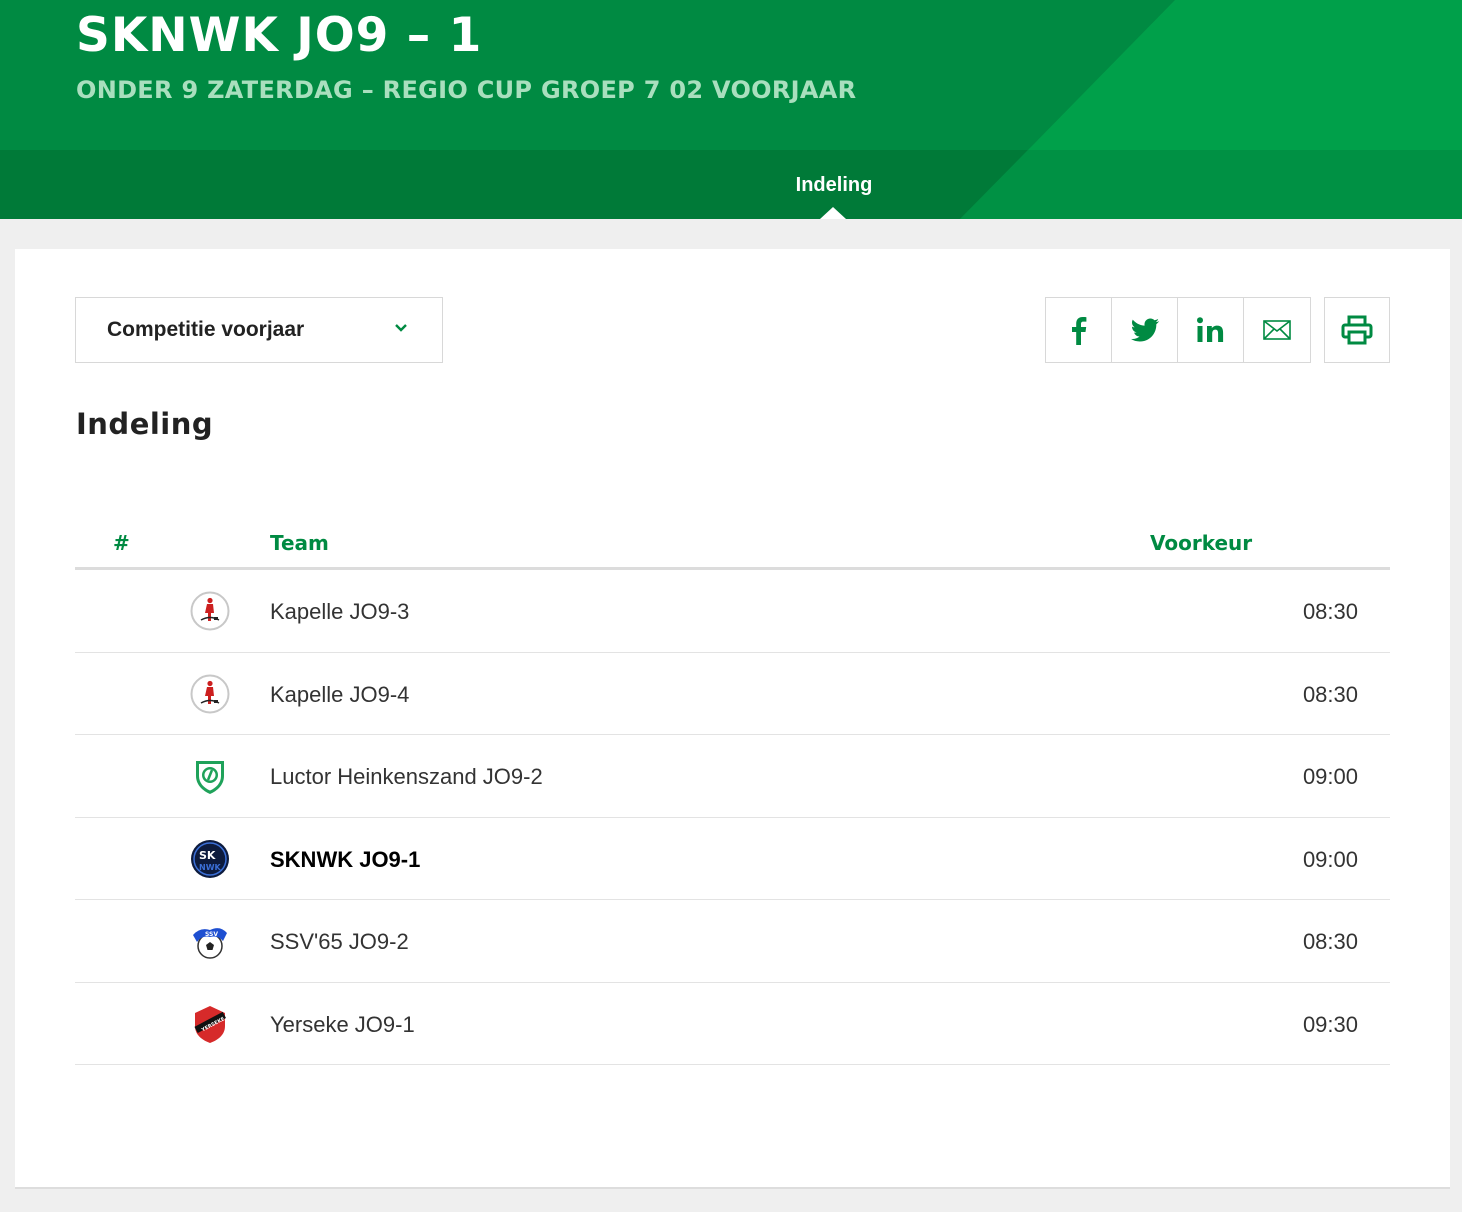 This screenshot has height=1212, width=1462. Describe the element at coordinates (833, 213) in the screenshot. I see `active-tab-indicator` at that location.